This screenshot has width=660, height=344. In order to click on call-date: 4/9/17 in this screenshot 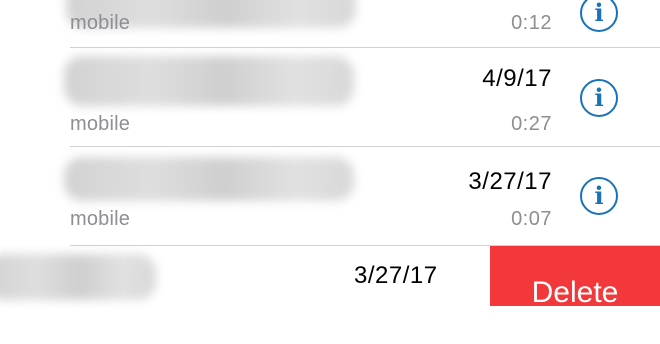, I will do `click(517, 78)`.